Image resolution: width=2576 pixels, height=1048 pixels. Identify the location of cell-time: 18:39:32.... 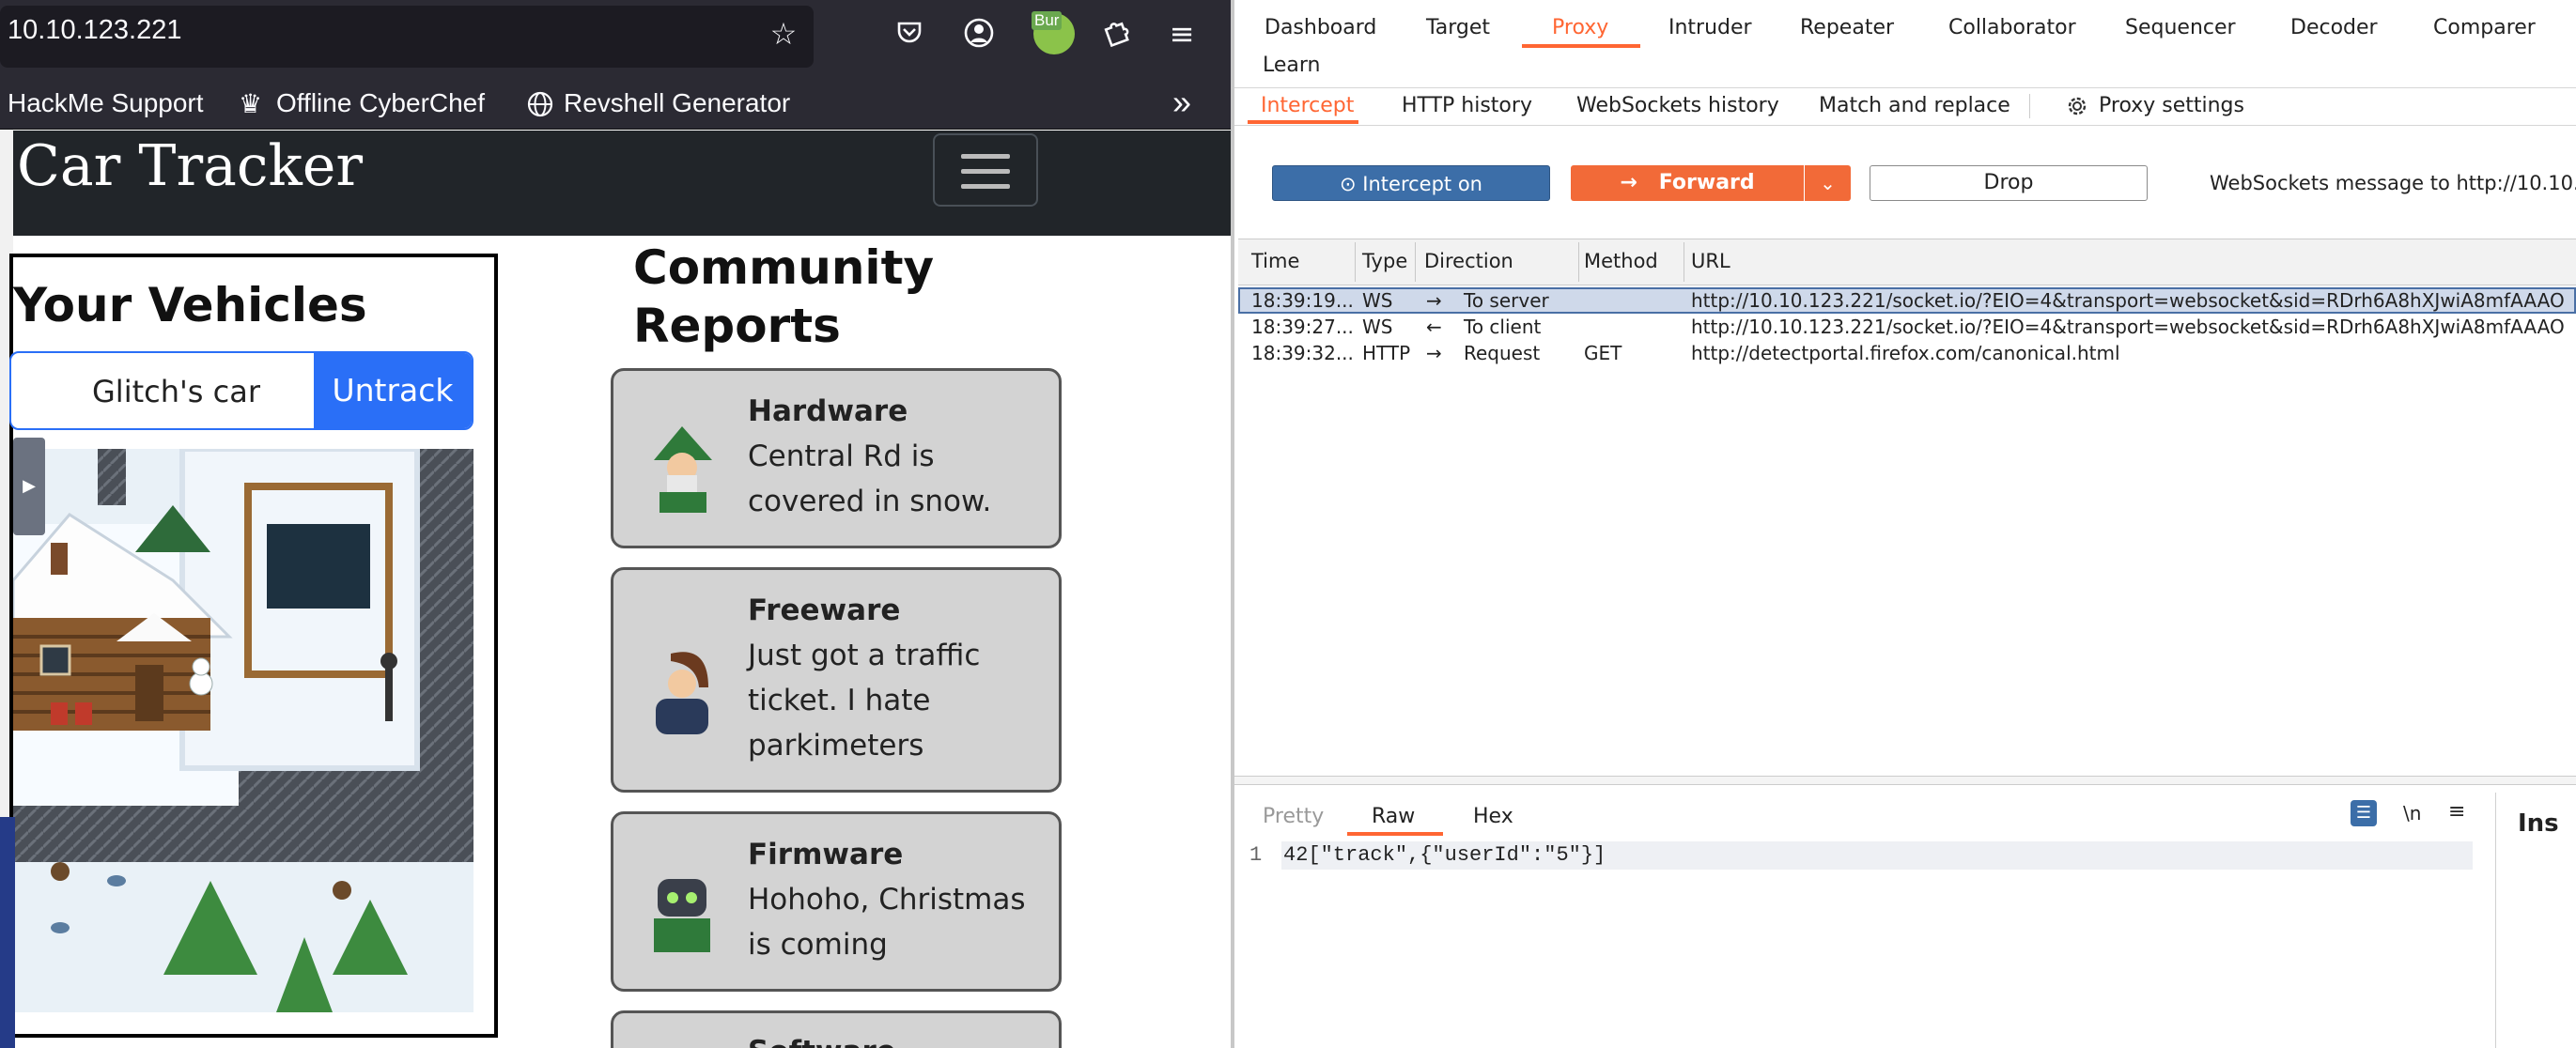
(1302, 353).